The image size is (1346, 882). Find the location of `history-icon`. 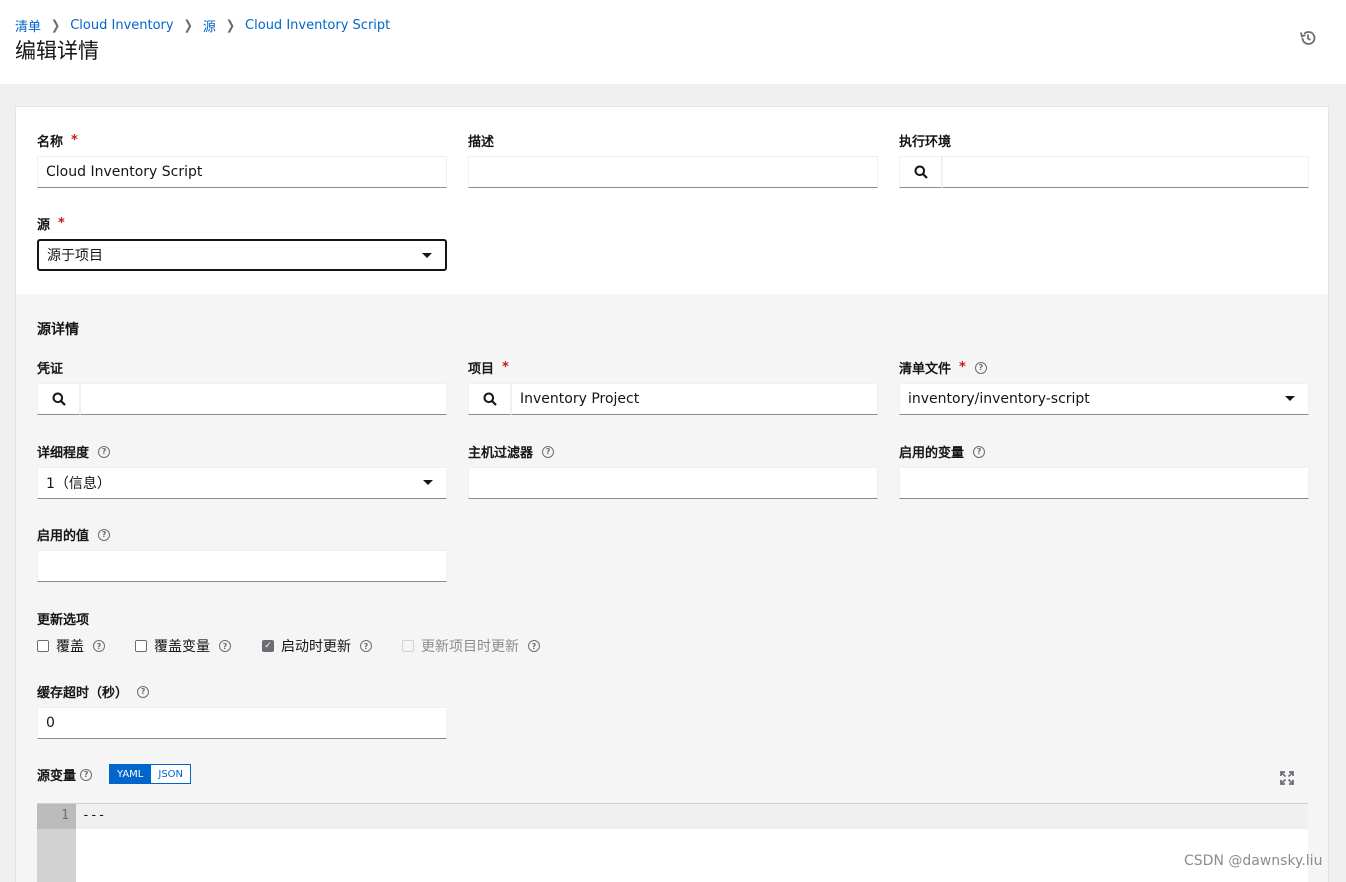

history-icon is located at coordinates (1308, 38).